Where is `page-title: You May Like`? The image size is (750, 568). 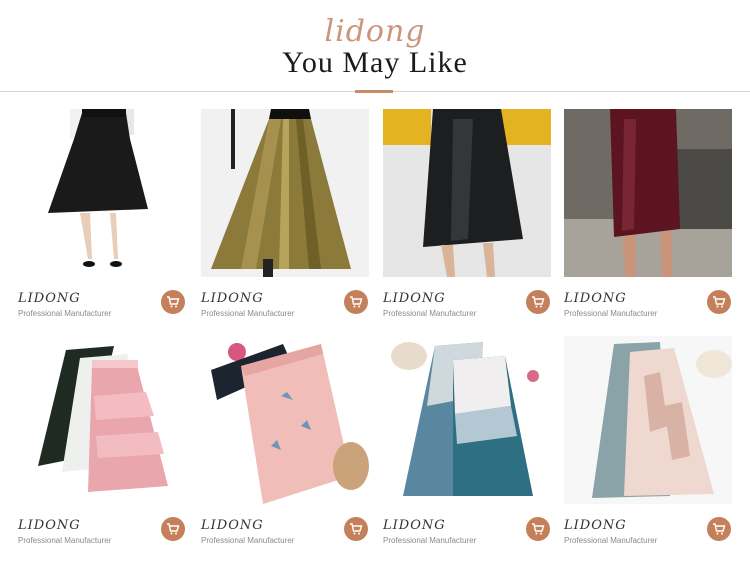
page-title: You May Like is located at coordinates (375, 62).